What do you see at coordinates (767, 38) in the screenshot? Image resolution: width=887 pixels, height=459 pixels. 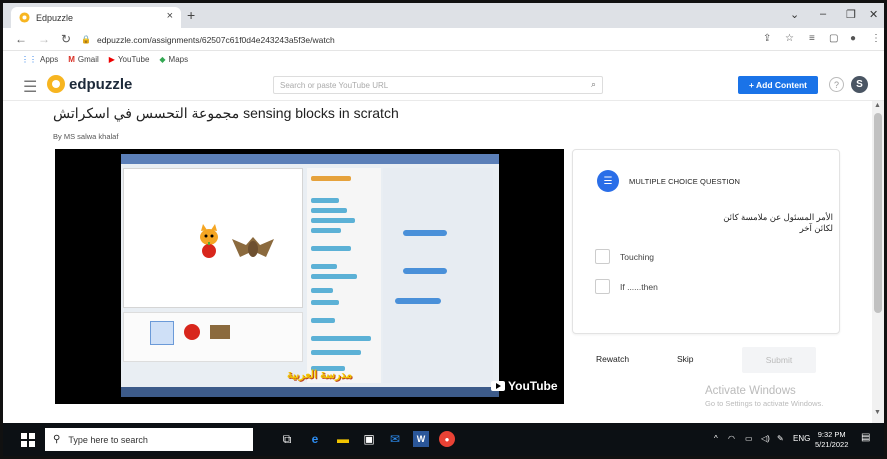 I see `share-icon: ⇪` at bounding box center [767, 38].